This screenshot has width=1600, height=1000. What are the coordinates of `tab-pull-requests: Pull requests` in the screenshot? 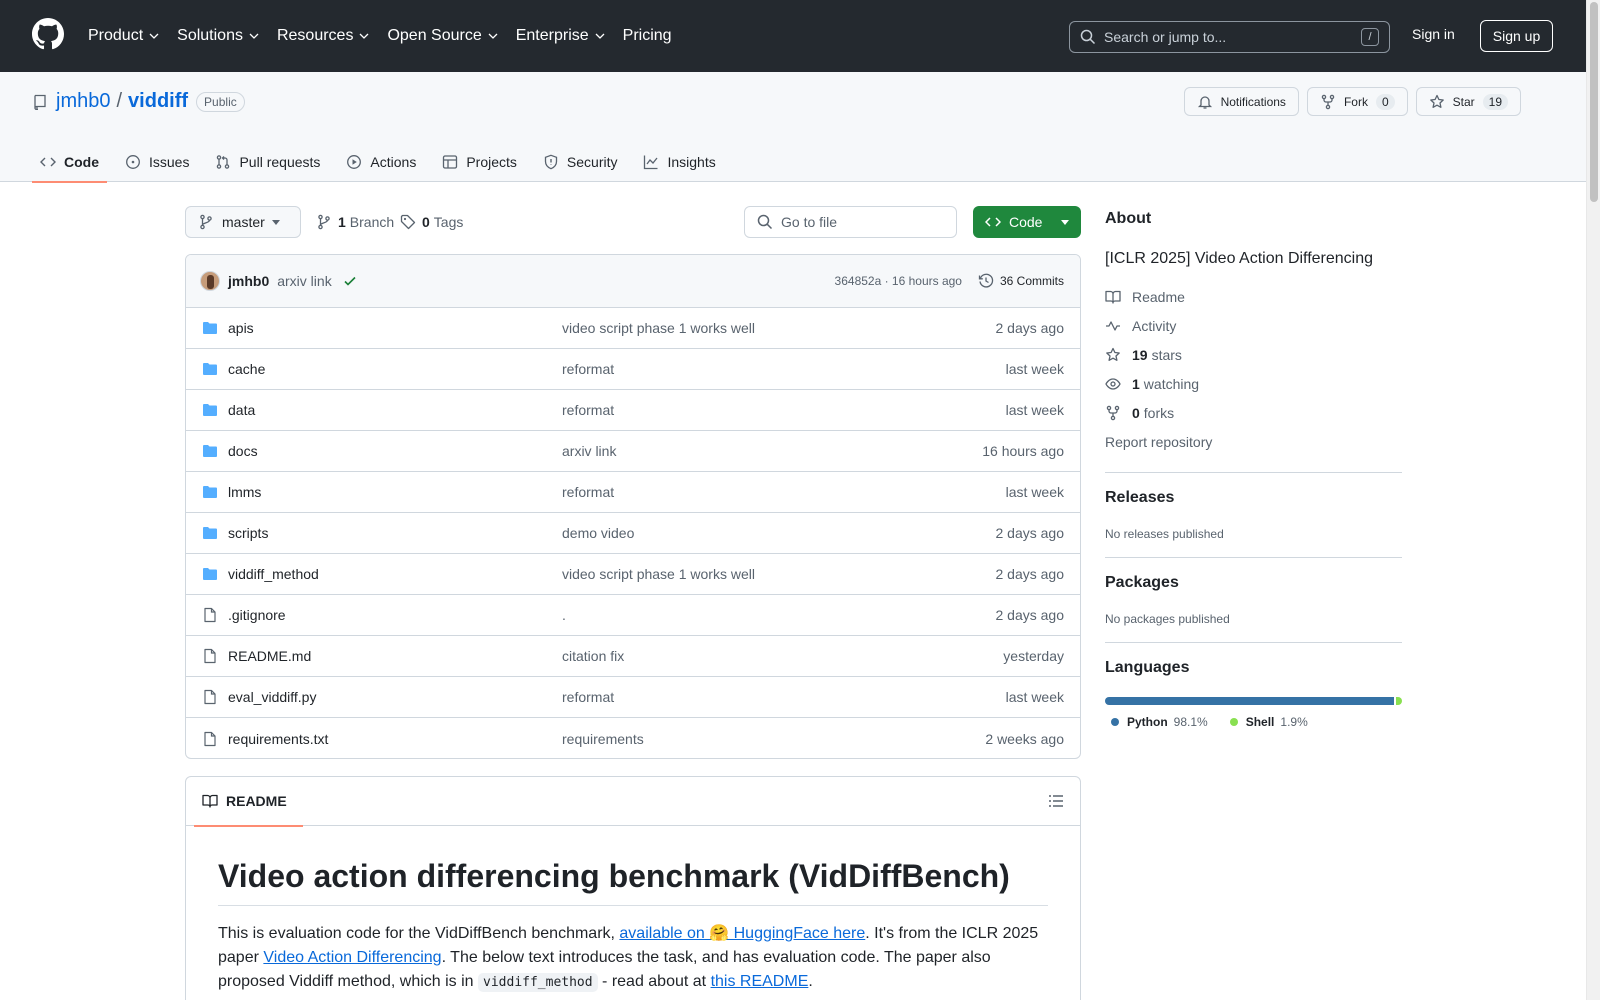 It's located at (267, 162).